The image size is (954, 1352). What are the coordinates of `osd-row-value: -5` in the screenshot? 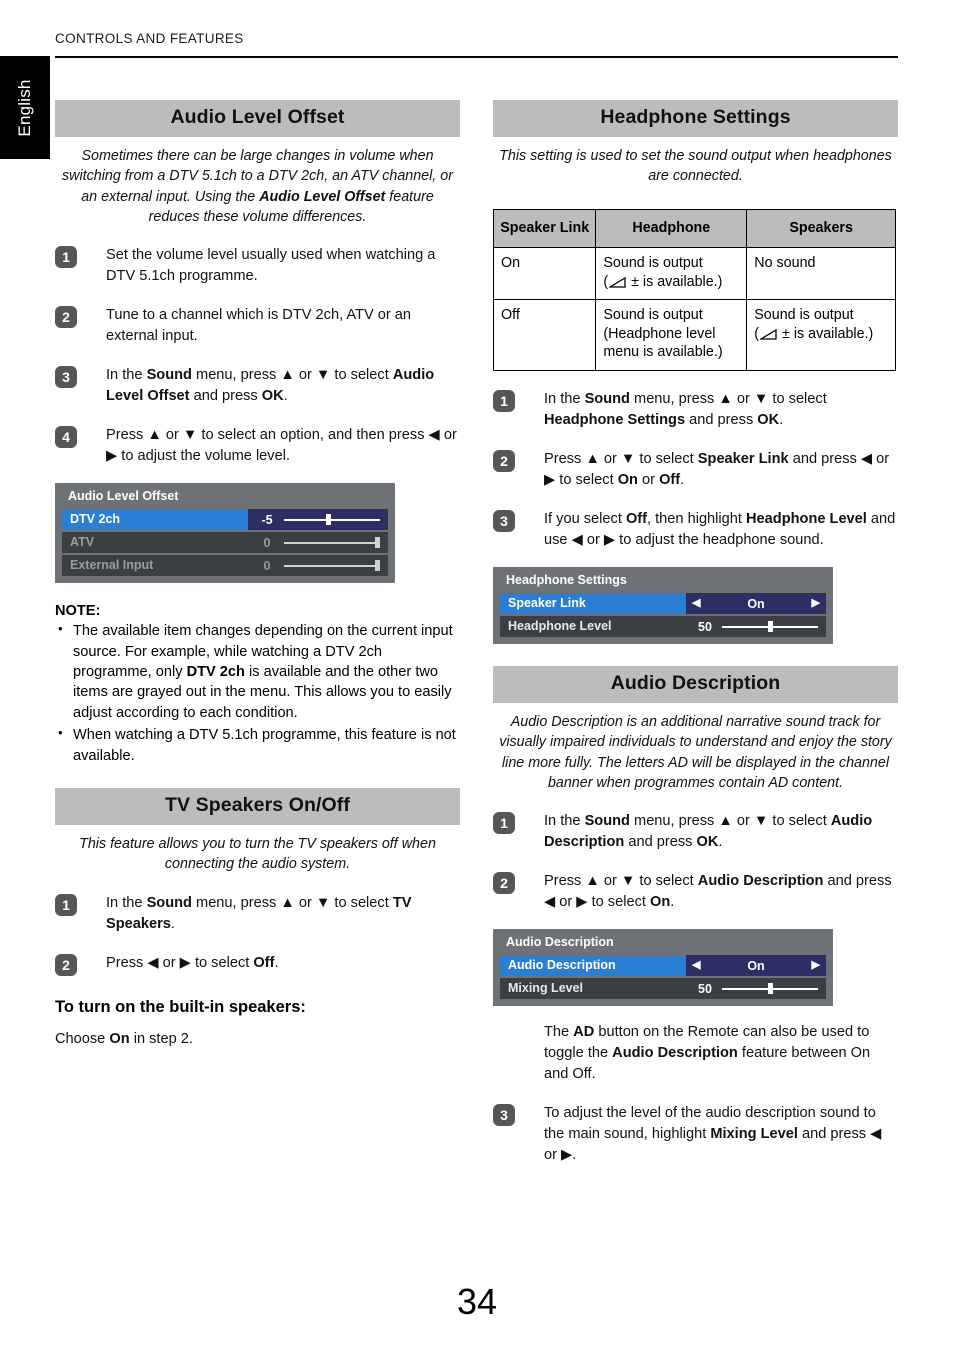 It's located at (318, 520).